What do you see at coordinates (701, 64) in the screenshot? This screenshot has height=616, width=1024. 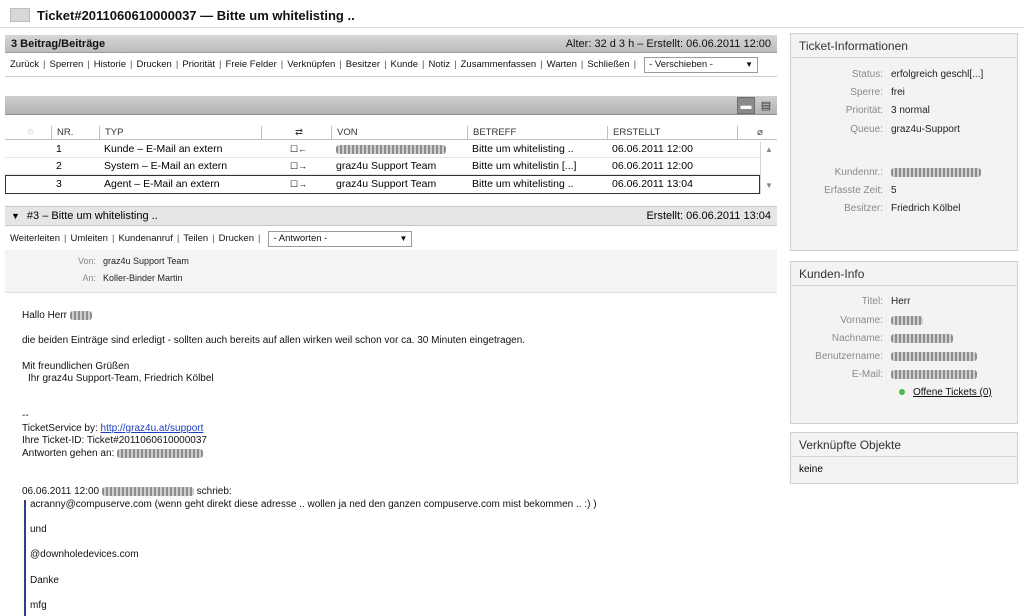 I see `move-select: - Verschieben - ▼` at bounding box center [701, 64].